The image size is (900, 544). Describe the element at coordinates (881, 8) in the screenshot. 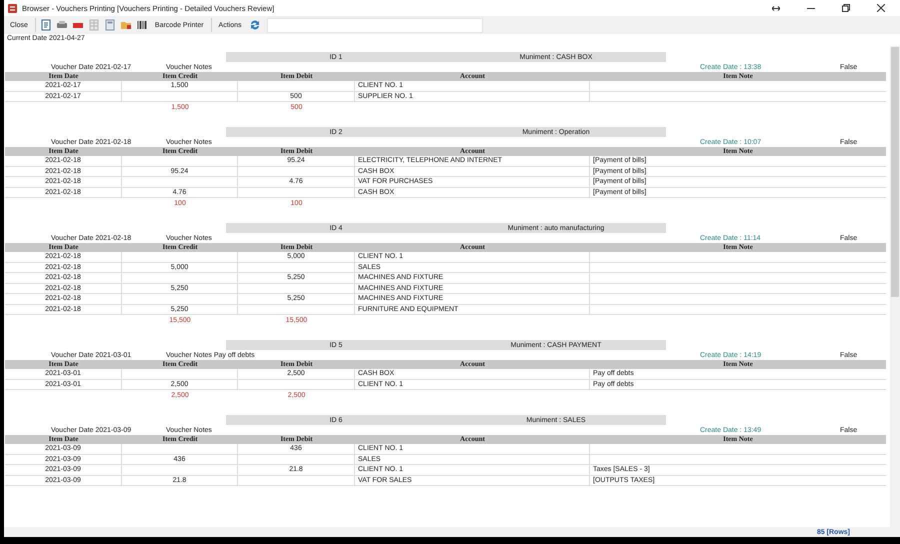

I see `close-icon` at that location.